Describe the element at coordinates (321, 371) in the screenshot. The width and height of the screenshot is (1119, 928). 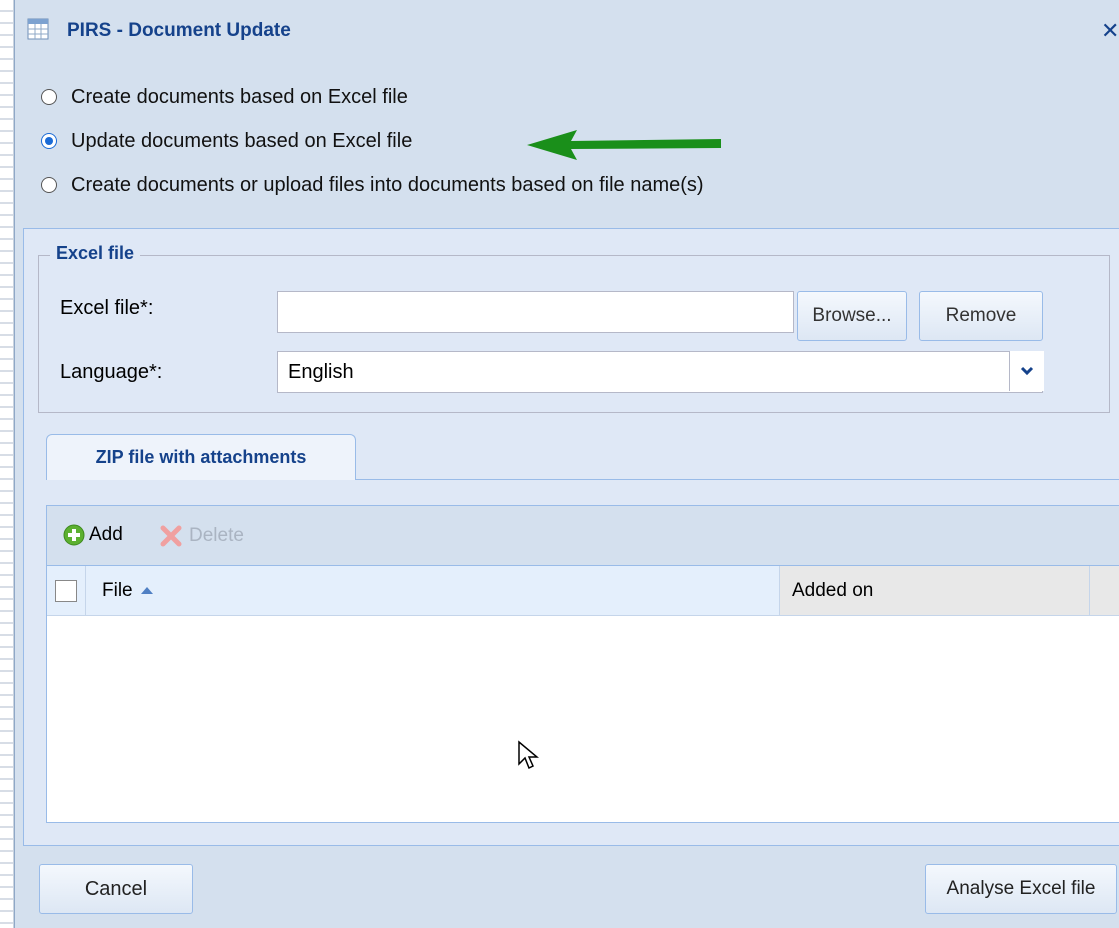
I see `language-value: English` at that location.